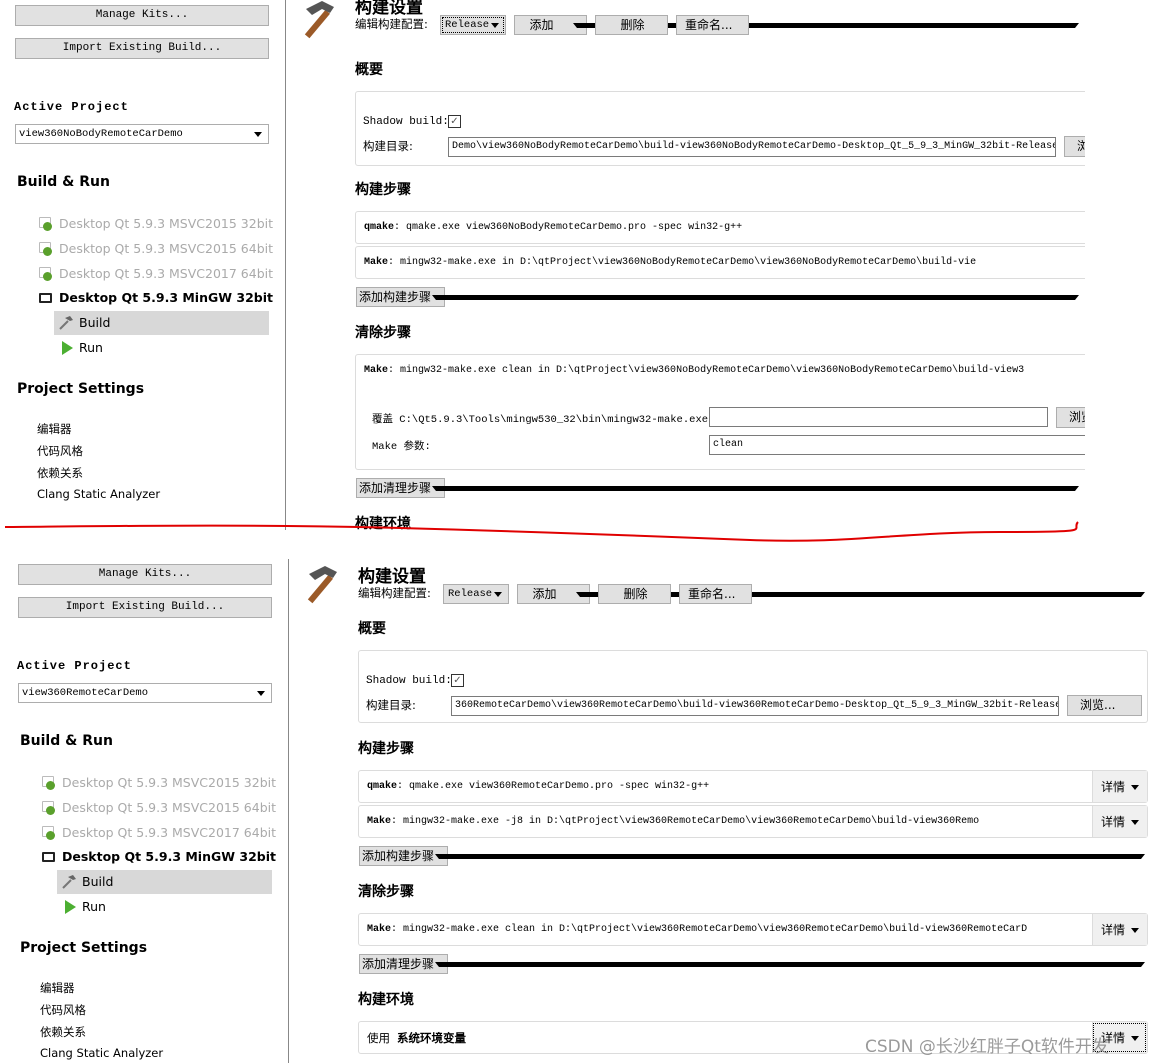 The width and height of the screenshot is (1151, 1063). I want to click on override-input, so click(878, 417).